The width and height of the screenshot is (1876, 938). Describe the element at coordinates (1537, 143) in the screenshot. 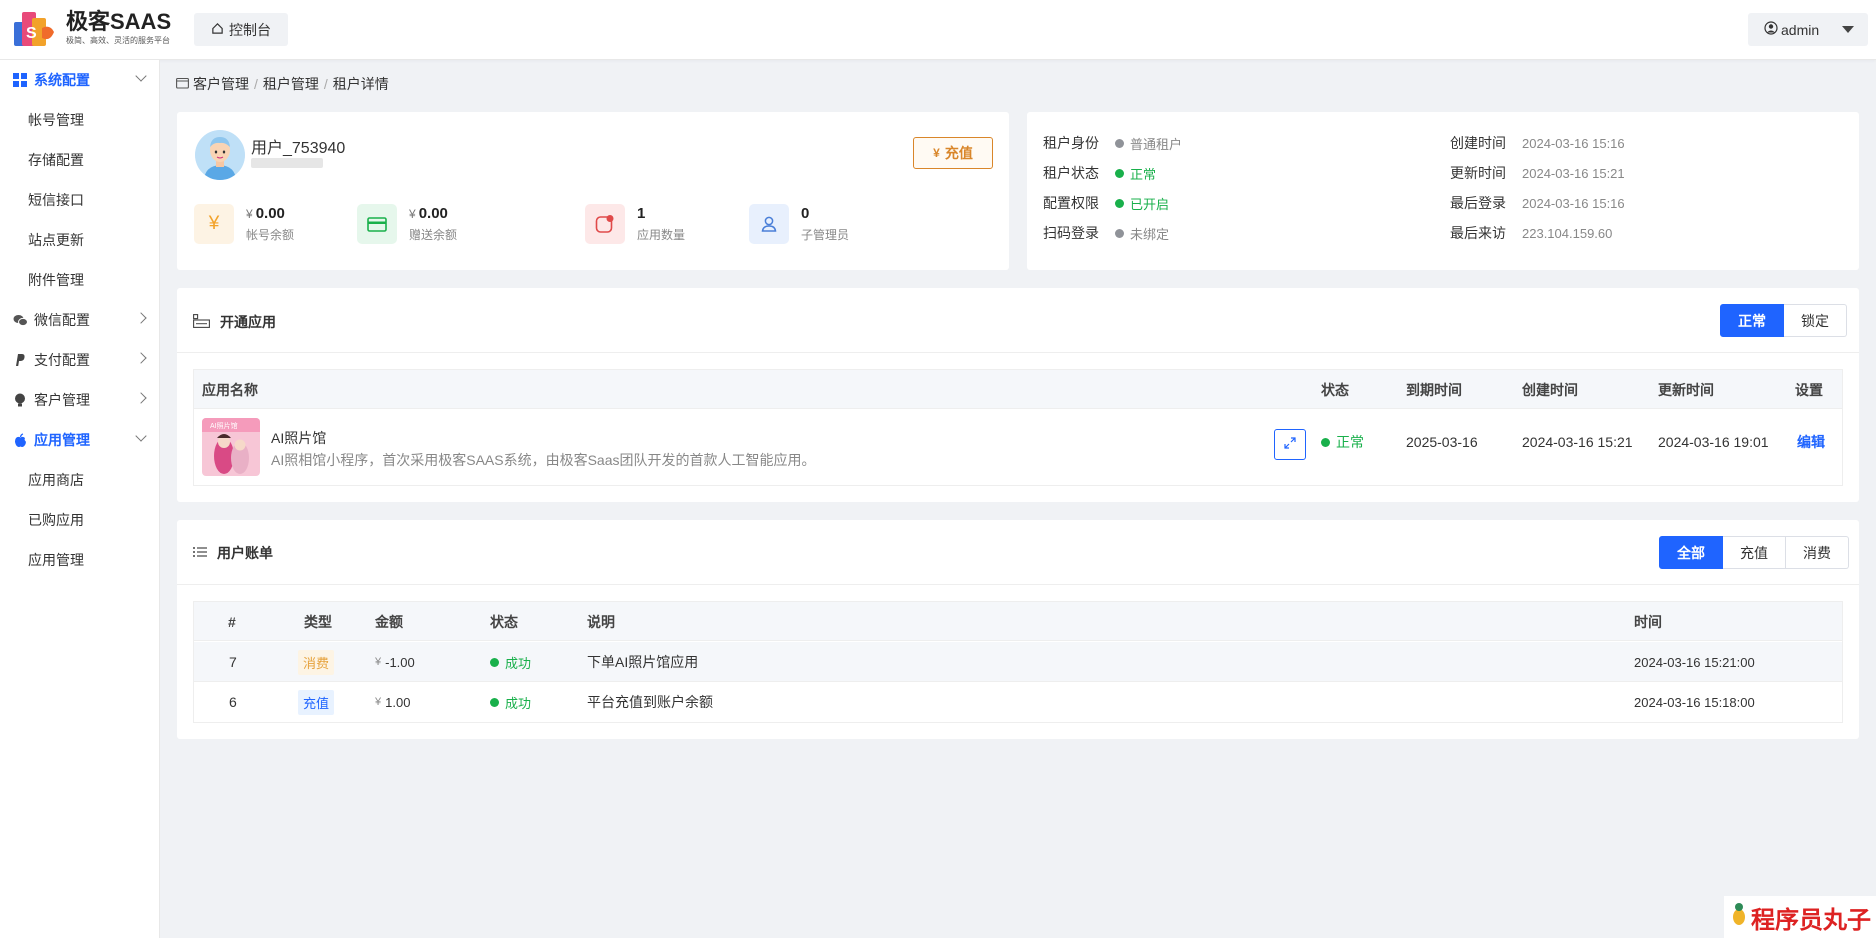

I see `info-created-time: 创建时间 2024-03-16 15:16` at that location.